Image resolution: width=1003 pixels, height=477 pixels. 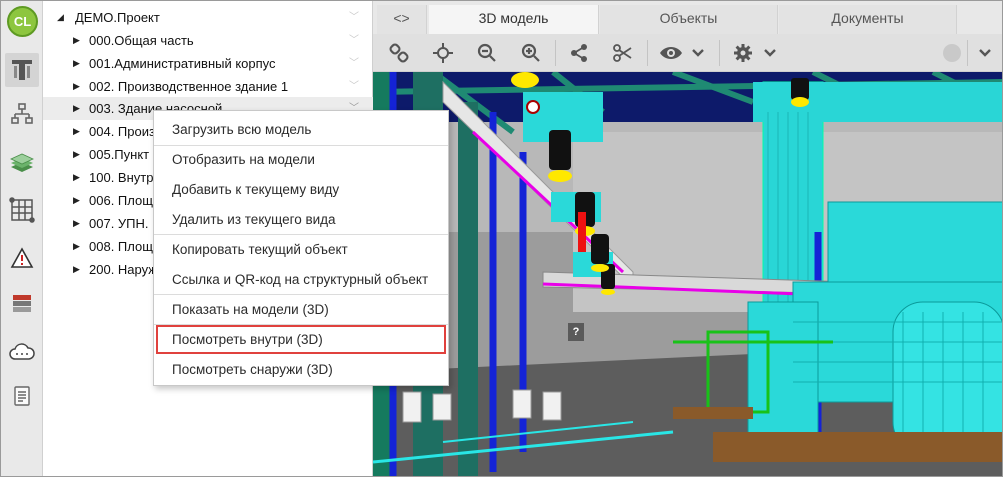 What do you see at coordinates (60, 17) in the screenshot?
I see `collapse-arrow-icon: ◢` at bounding box center [60, 17].